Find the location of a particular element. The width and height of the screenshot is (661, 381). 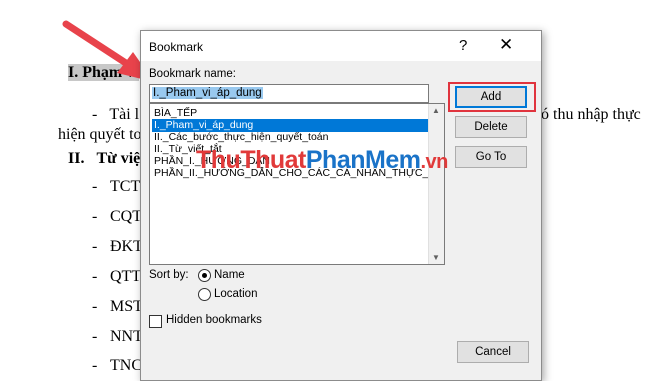

add-button: Add is located at coordinates (491, 97).